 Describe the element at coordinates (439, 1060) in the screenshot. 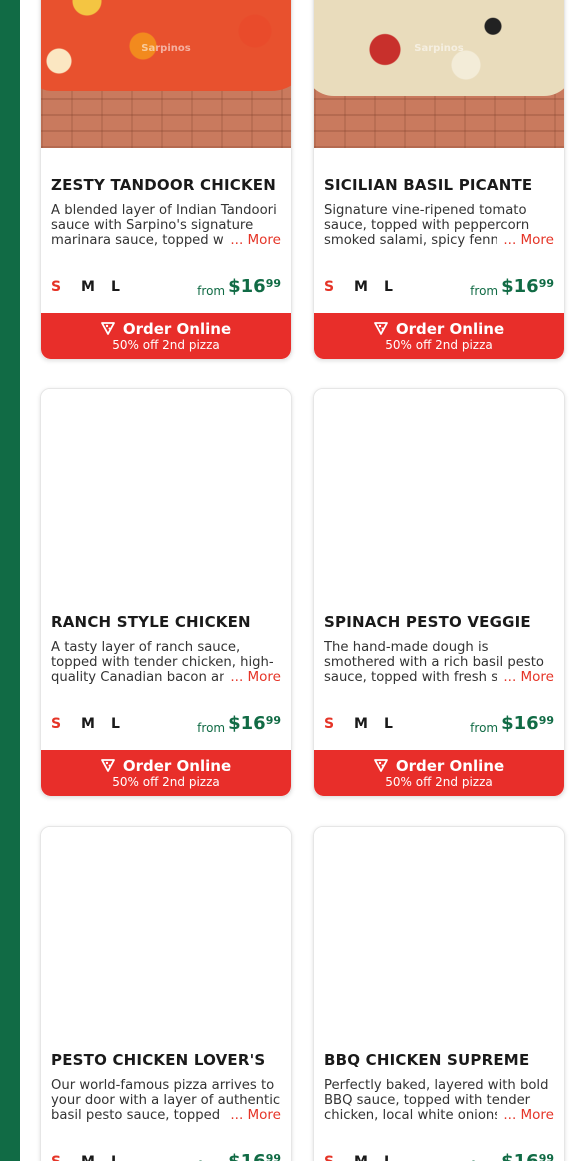

I see `product-title: BBQ CHICKEN SUPREME` at that location.